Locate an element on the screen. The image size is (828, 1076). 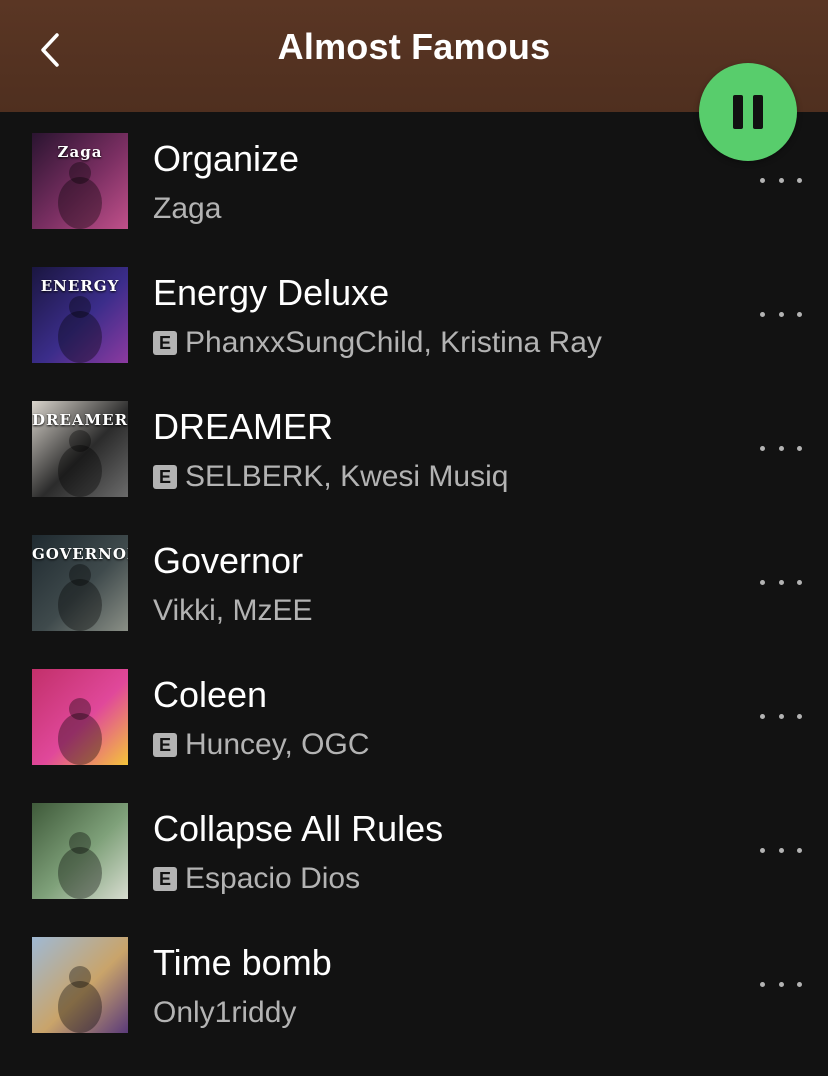
track-artist: Zaga is located at coordinates (187, 209).